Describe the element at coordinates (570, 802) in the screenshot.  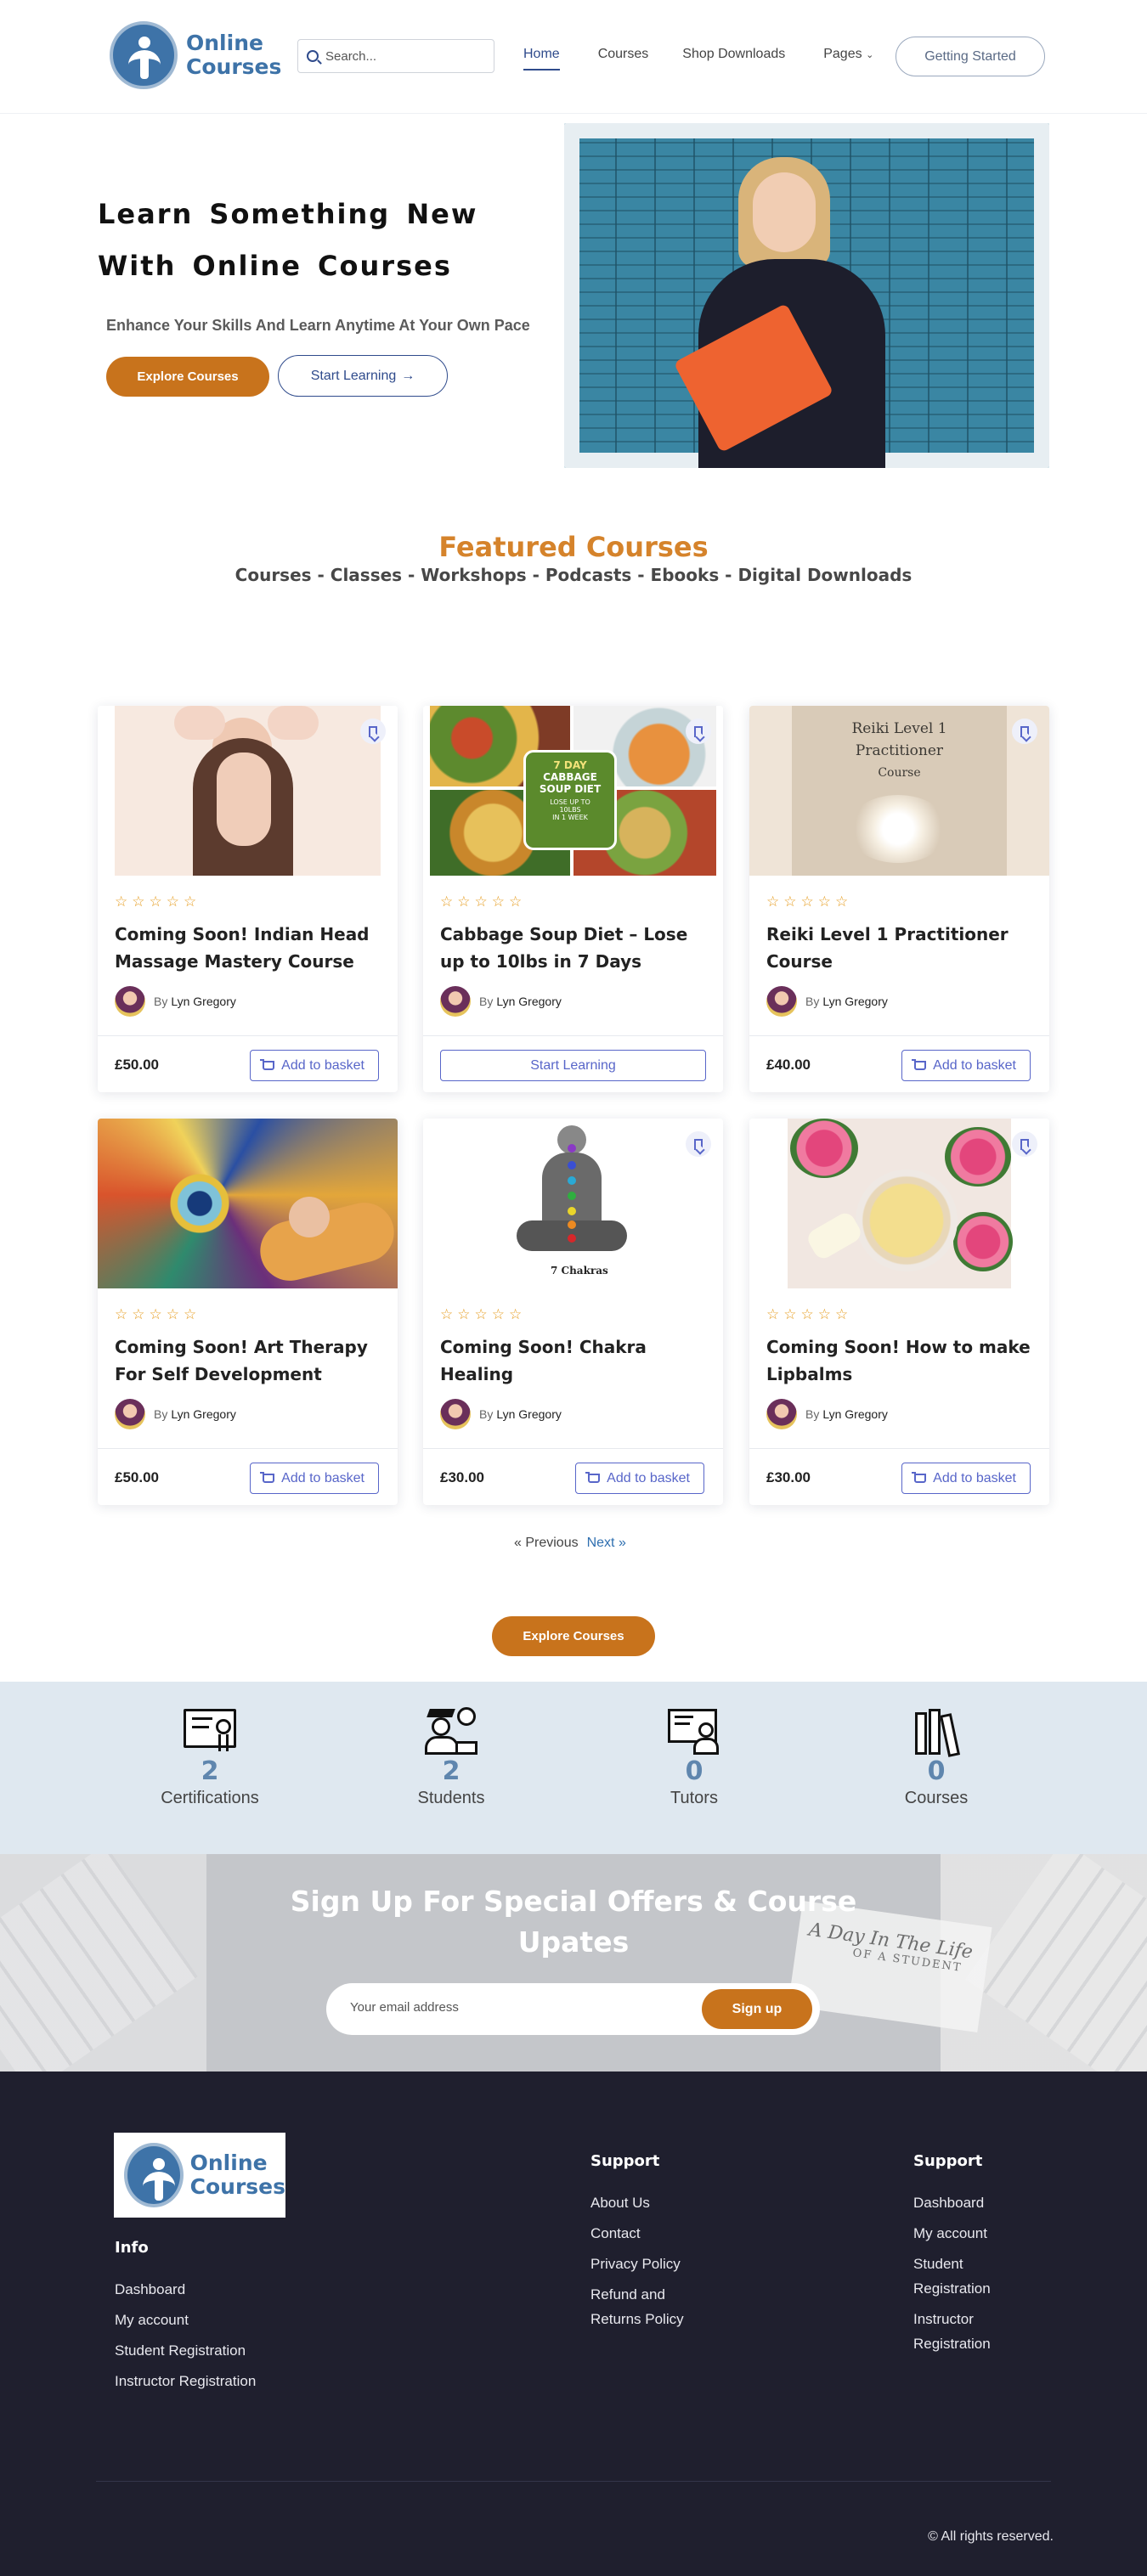
I see `image-text: LOSE UP TO` at that location.